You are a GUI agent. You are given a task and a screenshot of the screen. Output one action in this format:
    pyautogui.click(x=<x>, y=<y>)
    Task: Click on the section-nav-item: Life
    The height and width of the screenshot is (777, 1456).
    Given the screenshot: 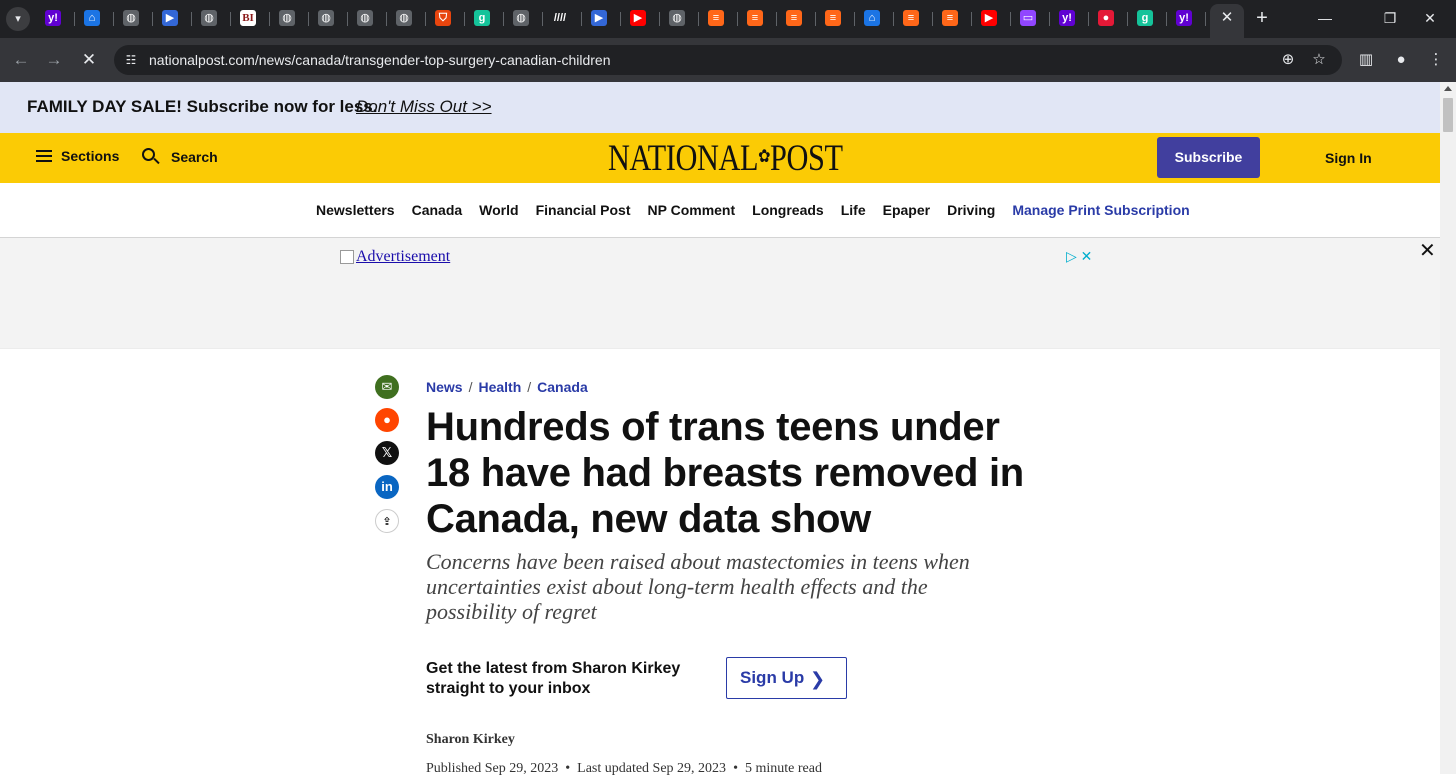 What is the action you would take?
    pyautogui.click(x=853, y=210)
    